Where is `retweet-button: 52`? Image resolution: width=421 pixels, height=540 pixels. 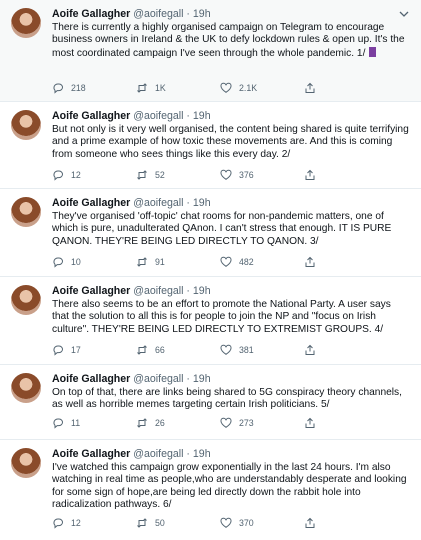
retweet-button: 52 is located at coordinates (150, 175).